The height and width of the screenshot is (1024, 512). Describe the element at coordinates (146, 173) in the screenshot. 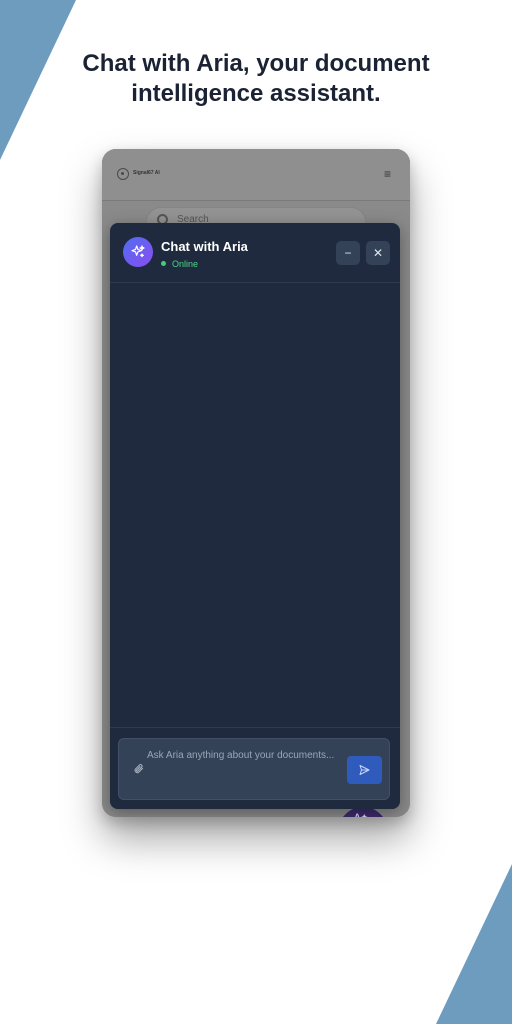

I see `brand-name: Signal67 AI` at that location.